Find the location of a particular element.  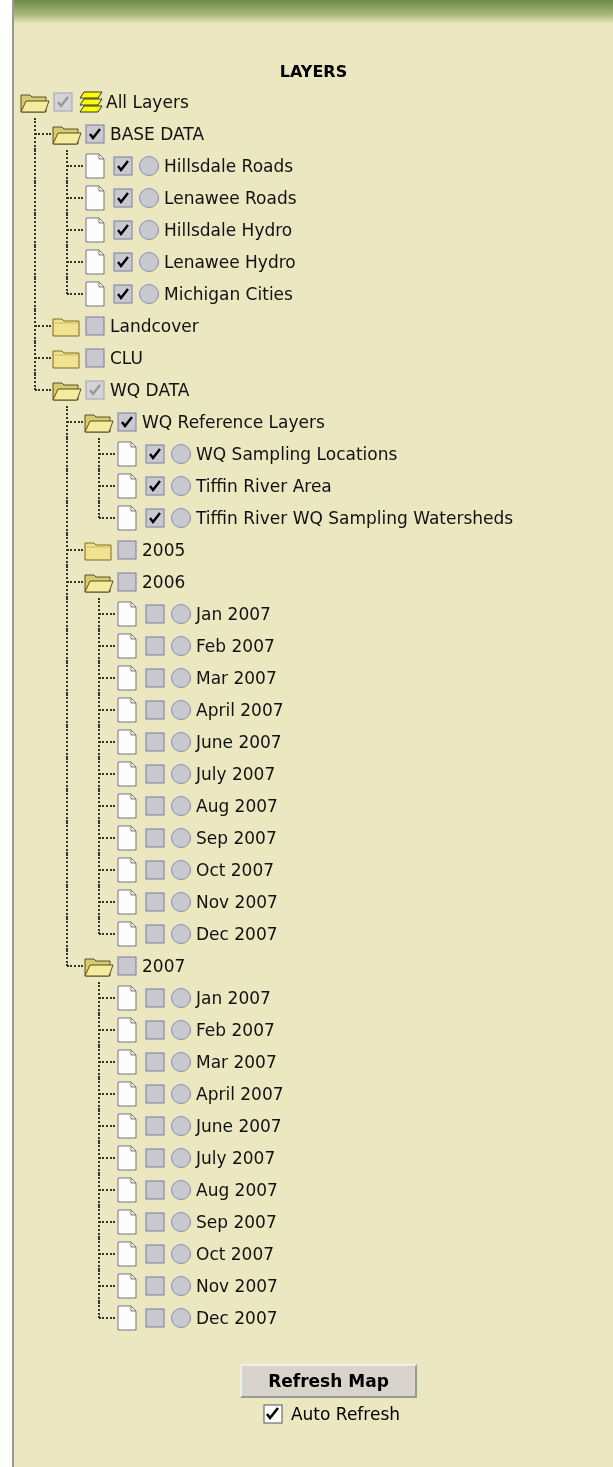

layer-label: July 2007 is located at coordinates (236, 774).